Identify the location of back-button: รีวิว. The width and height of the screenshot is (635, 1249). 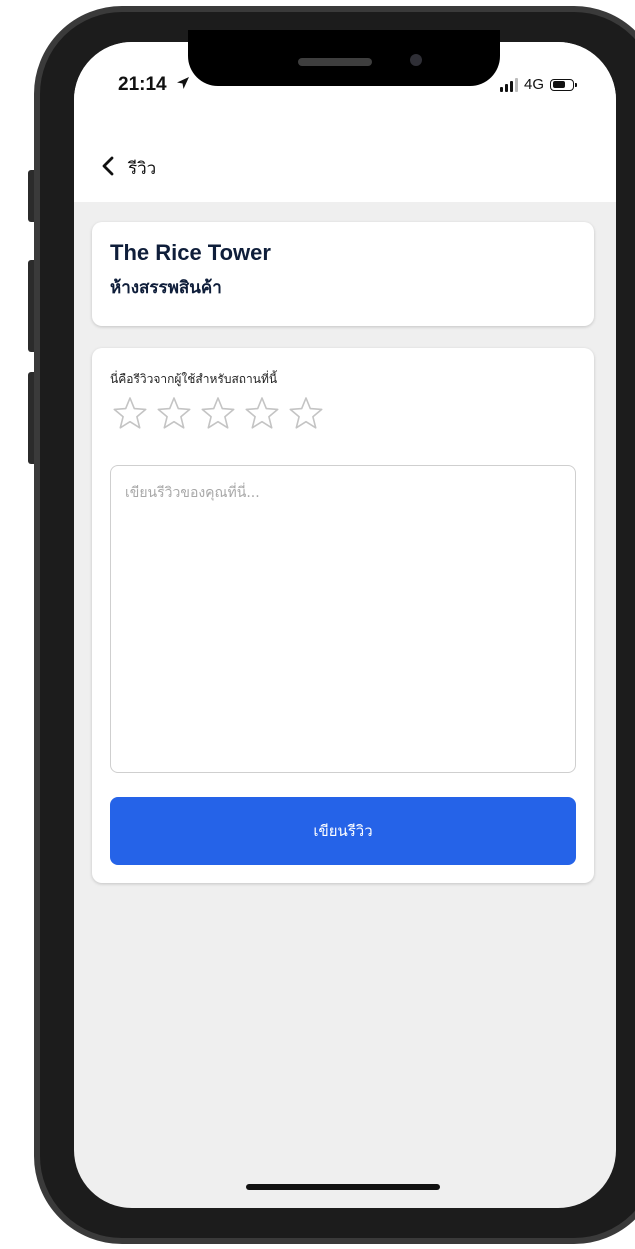
(115, 168).